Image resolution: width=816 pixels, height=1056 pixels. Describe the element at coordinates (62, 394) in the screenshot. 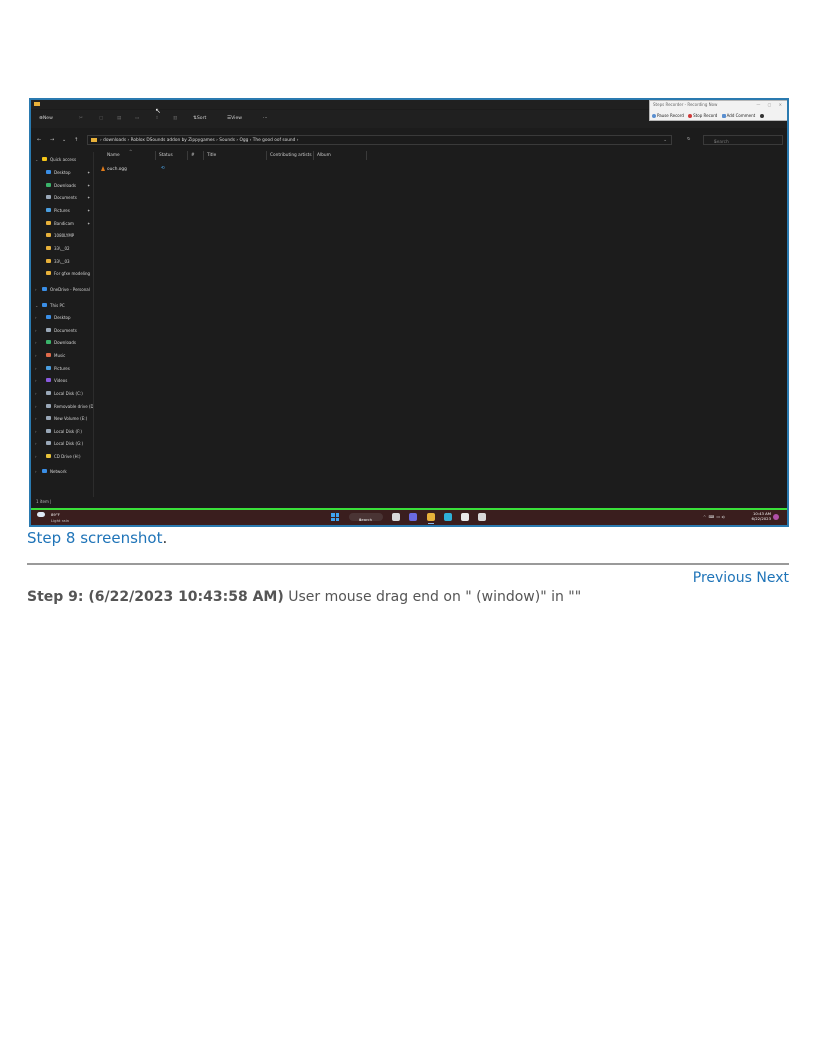

I see `nav-item: › Local Disk (C:)` at that location.